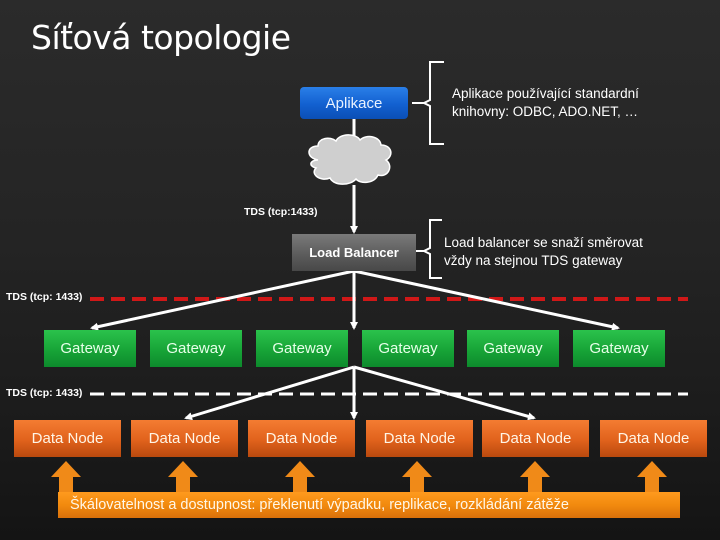 This screenshot has width=720, height=540. What do you see at coordinates (359, 477) in the screenshot?
I see `up-arrow-group` at bounding box center [359, 477].